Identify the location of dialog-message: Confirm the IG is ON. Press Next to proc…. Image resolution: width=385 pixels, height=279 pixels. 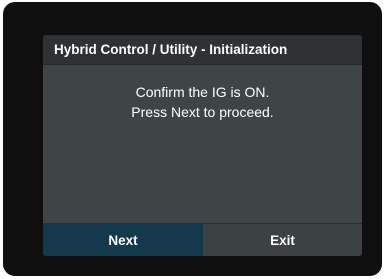
(202, 102).